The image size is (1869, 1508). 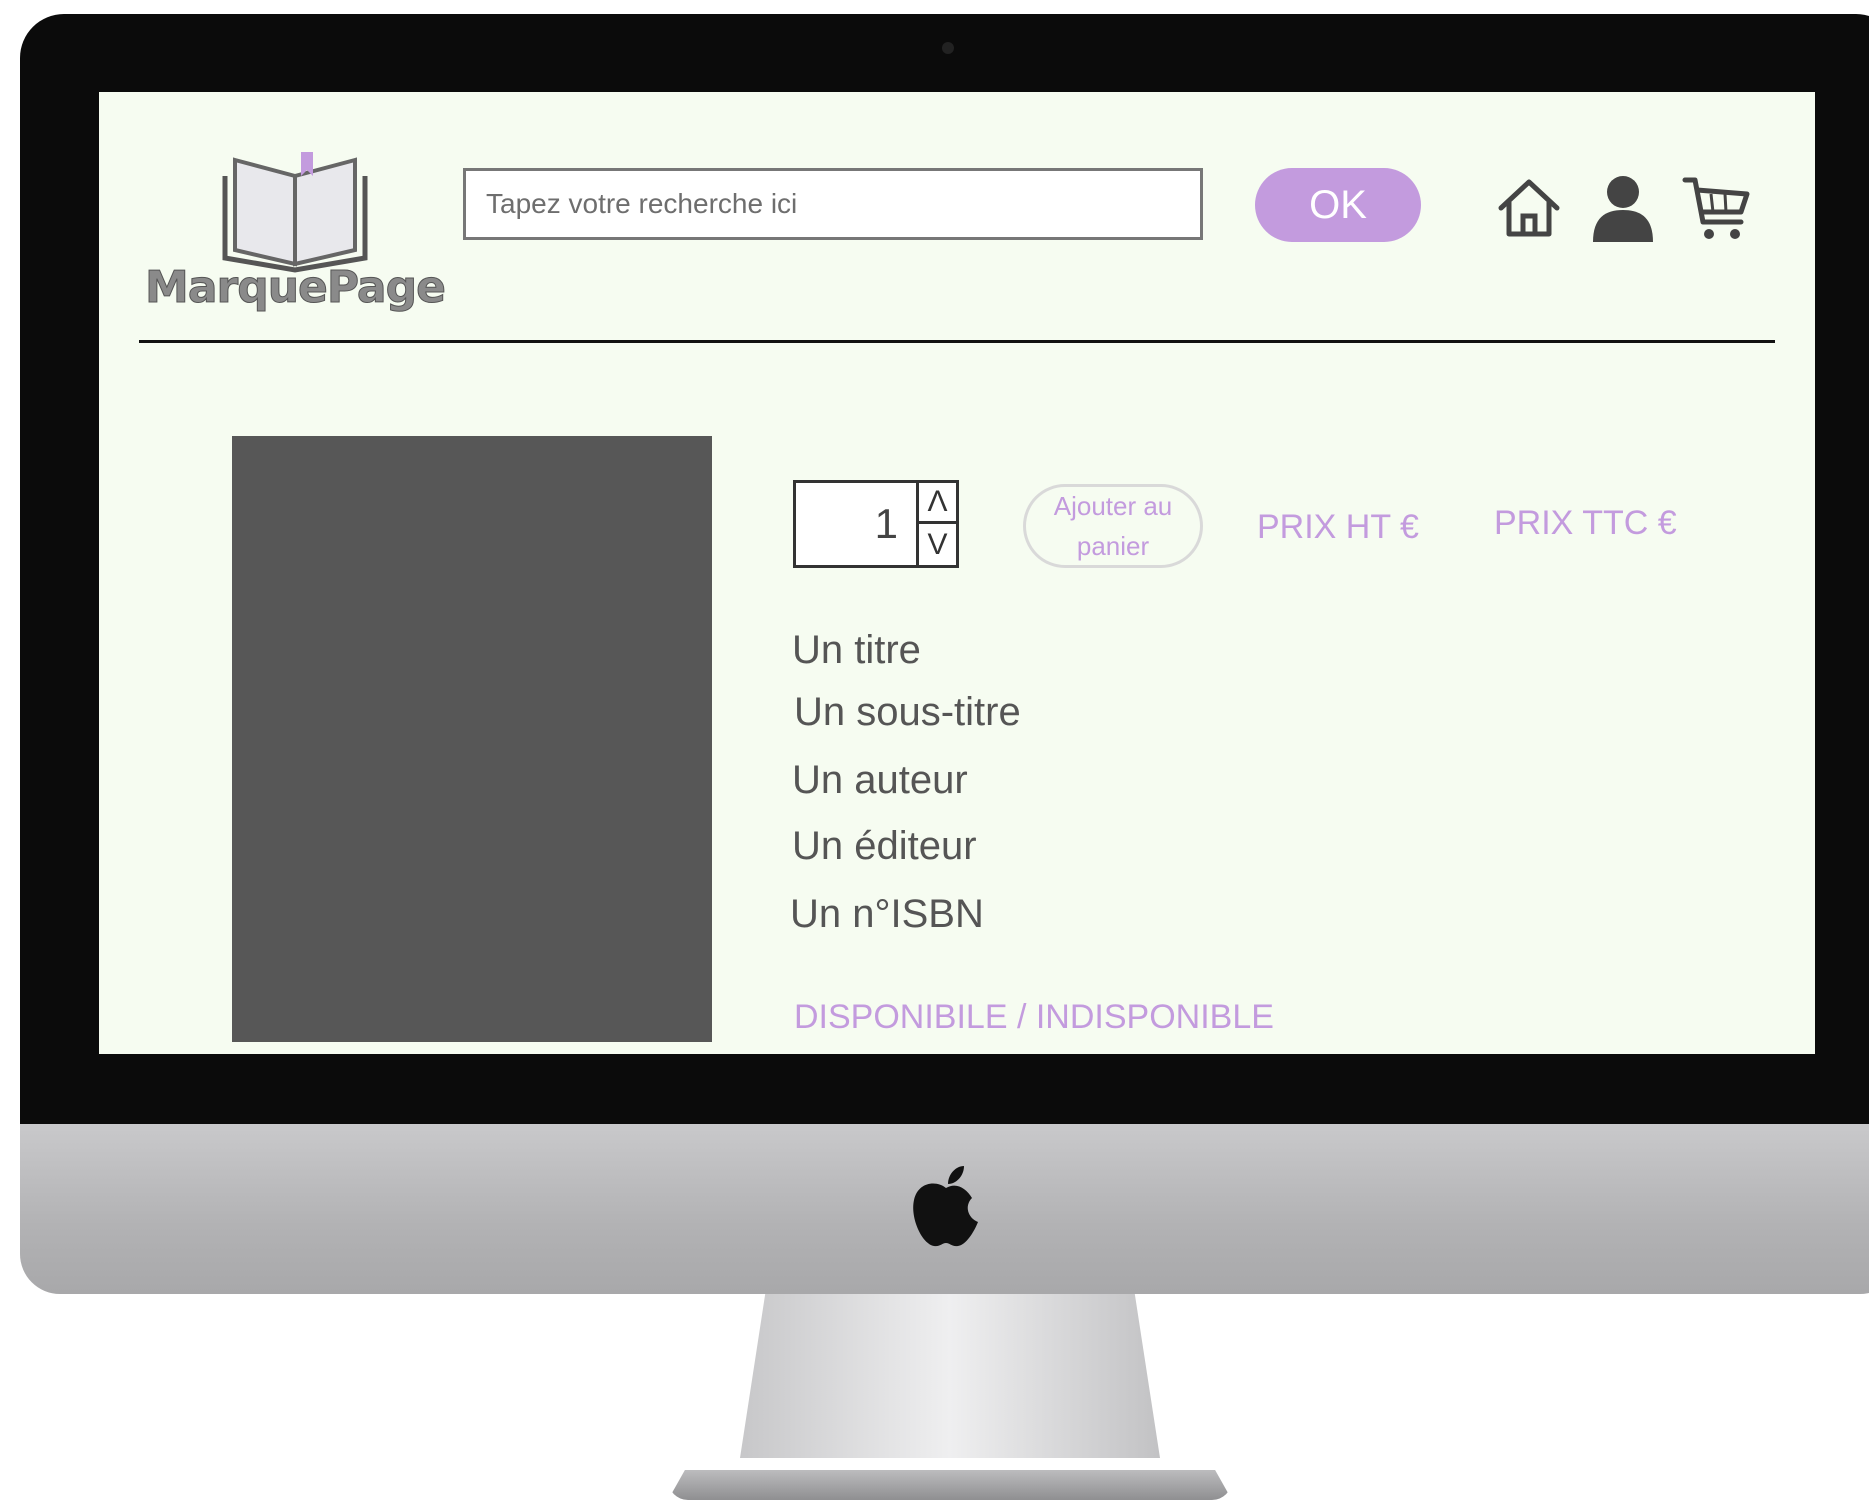 What do you see at coordinates (833, 204) in the screenshot?
I see `search-input` at bounding box center [833, 204].